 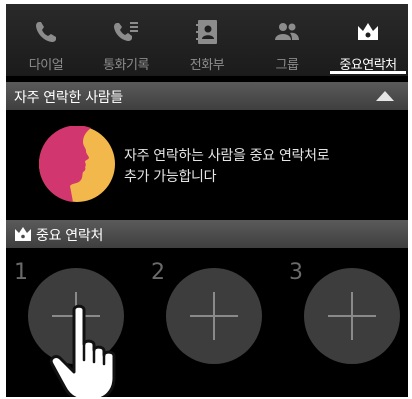 What do you see at coordinates (287, 65) in the screenshot?
I see `tab-label: 그룹` at bounding box center [287, 65].